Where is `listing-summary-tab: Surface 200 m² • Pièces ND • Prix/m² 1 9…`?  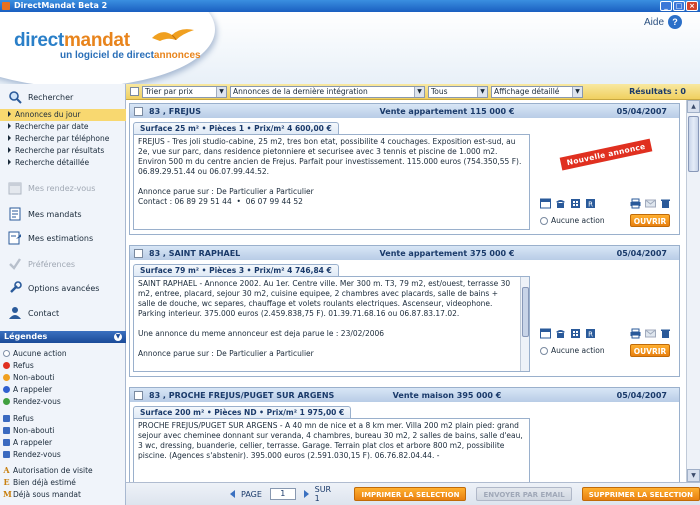
listing-summary-tab: Surface 200 m² • Pièces ND • Prix/m² 1 9… is located at coordinates (242, 412).